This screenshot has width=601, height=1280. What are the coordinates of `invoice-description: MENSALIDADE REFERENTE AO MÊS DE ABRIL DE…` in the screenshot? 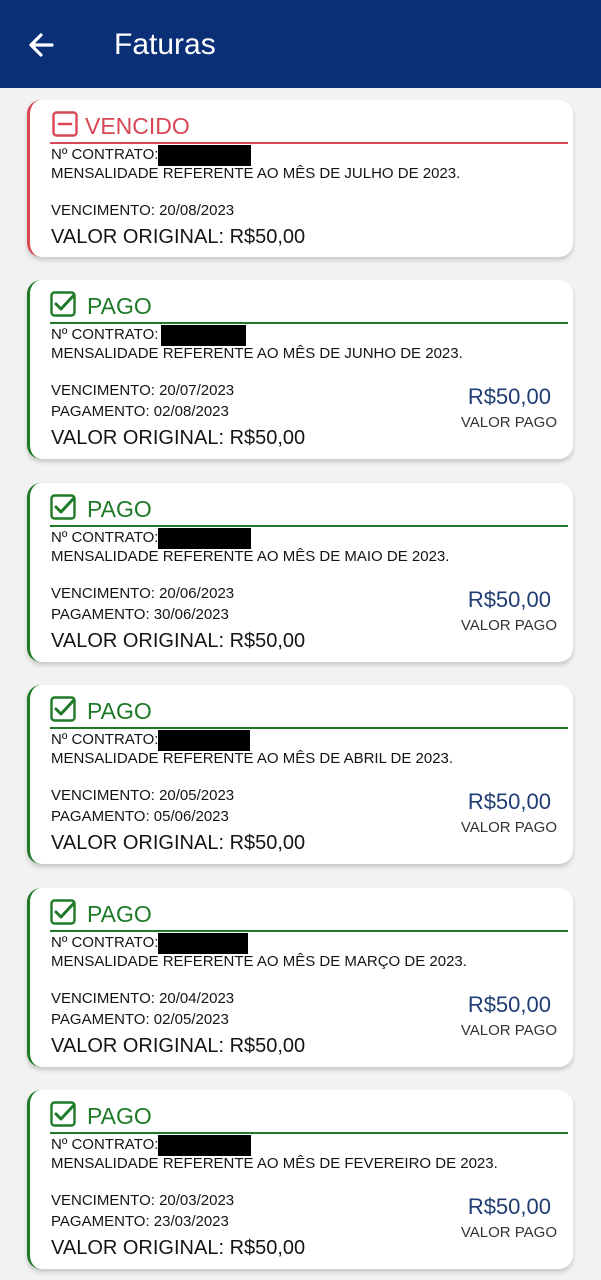 It's located at (252, 758).